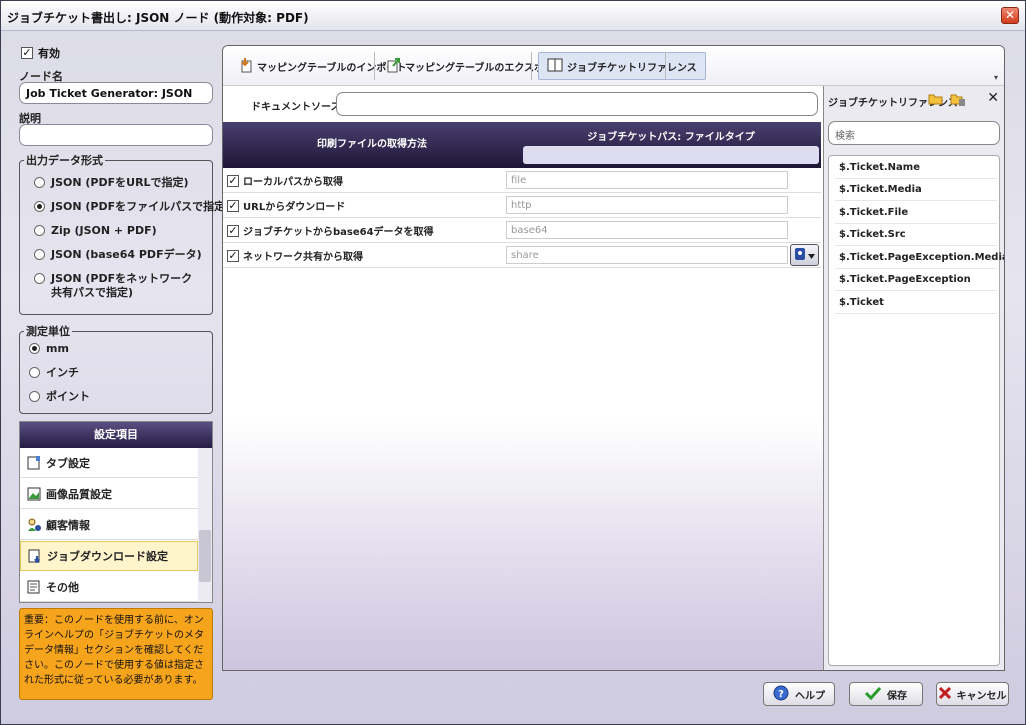 The width and height of the screenshot is (1026, 725). Describe the element at coordinates (372, 144) in the screenshot. I see `column-header-method: 印刷ファイルの取得方法` at that location.